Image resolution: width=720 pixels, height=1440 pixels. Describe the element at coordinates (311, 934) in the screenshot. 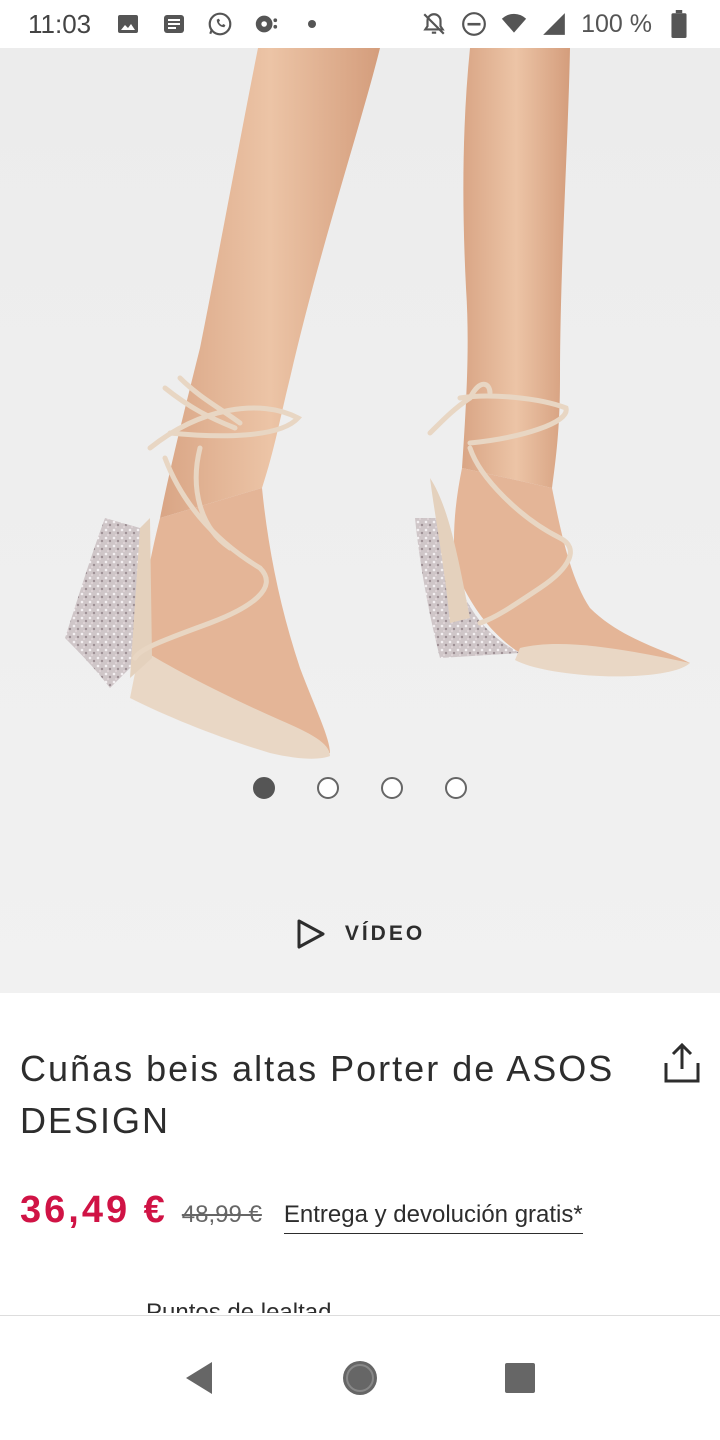

I see `play-icon` at that location.